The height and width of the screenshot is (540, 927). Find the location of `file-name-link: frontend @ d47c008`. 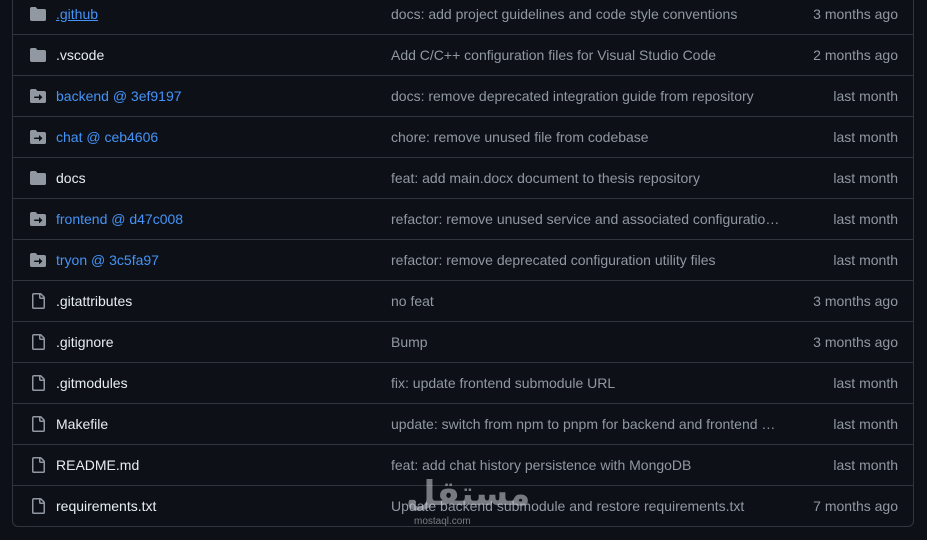

file-name-link: frontend @ d47c008 is located at coordinates (223, 219).